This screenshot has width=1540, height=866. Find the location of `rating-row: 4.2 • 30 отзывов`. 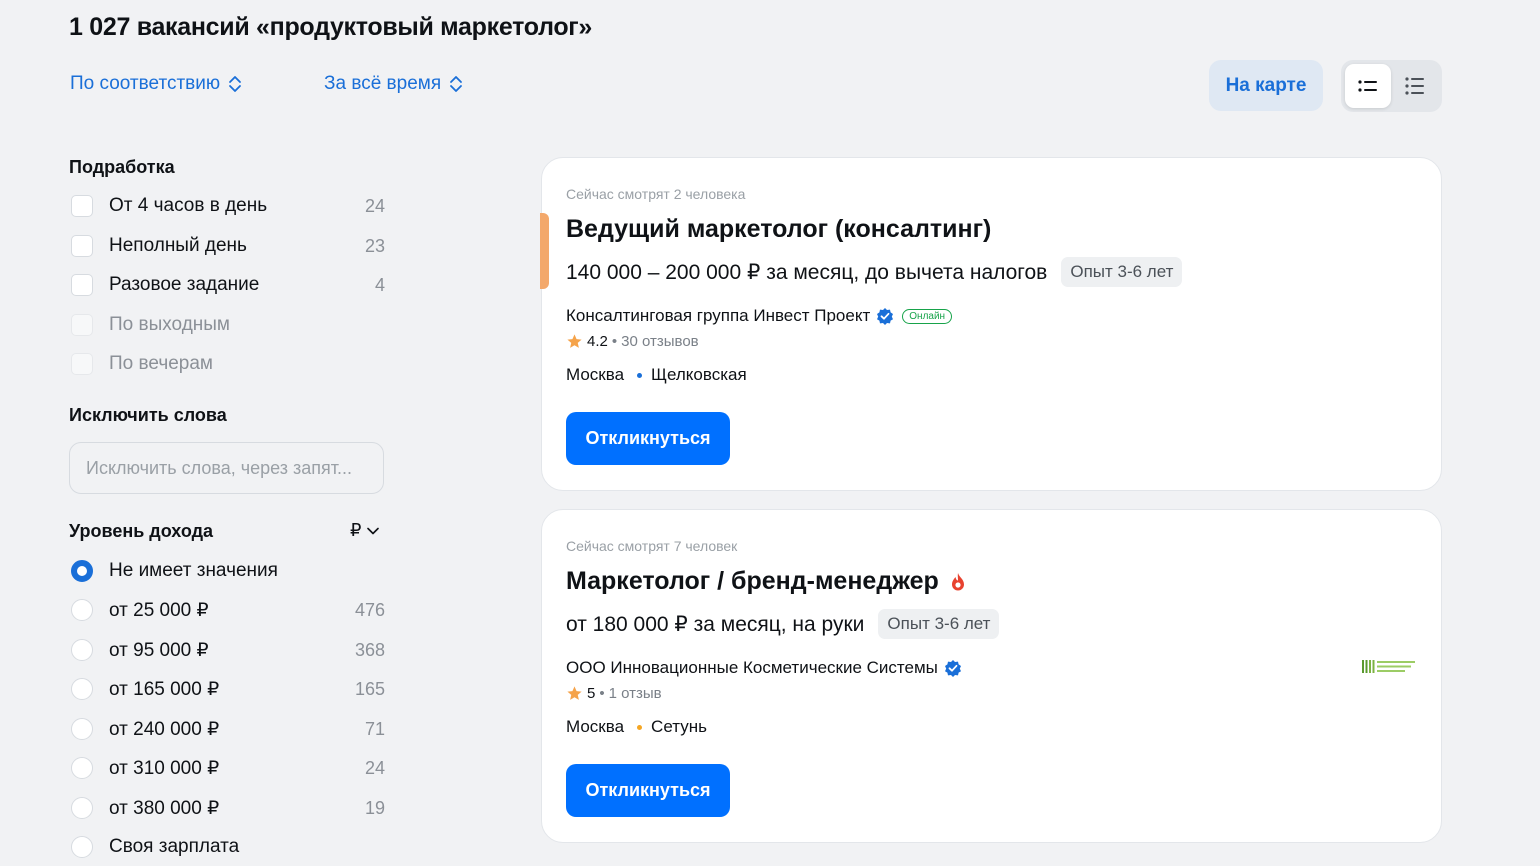

rating-row: 4.2 • 30 отзывов is located at coordinates (632, 341).